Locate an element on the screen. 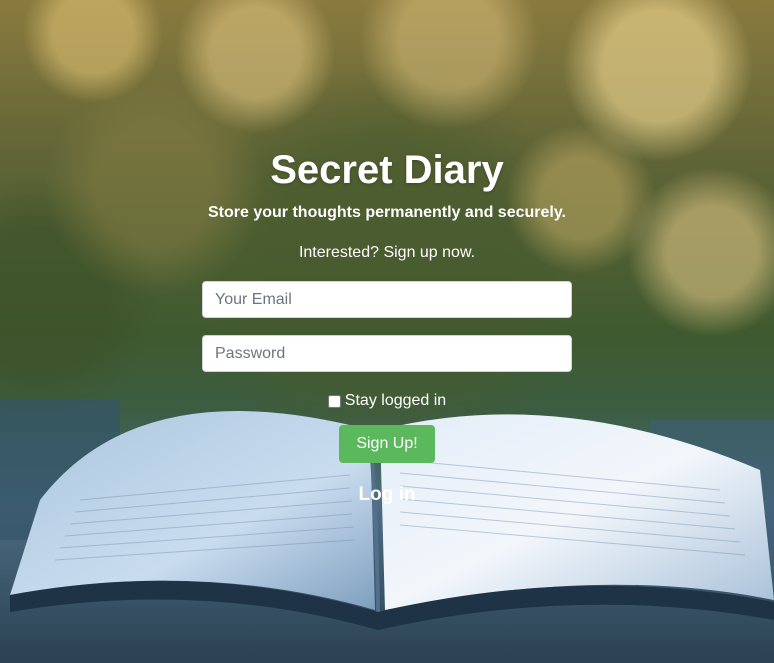  email-field is located at coordinates (387, 299).